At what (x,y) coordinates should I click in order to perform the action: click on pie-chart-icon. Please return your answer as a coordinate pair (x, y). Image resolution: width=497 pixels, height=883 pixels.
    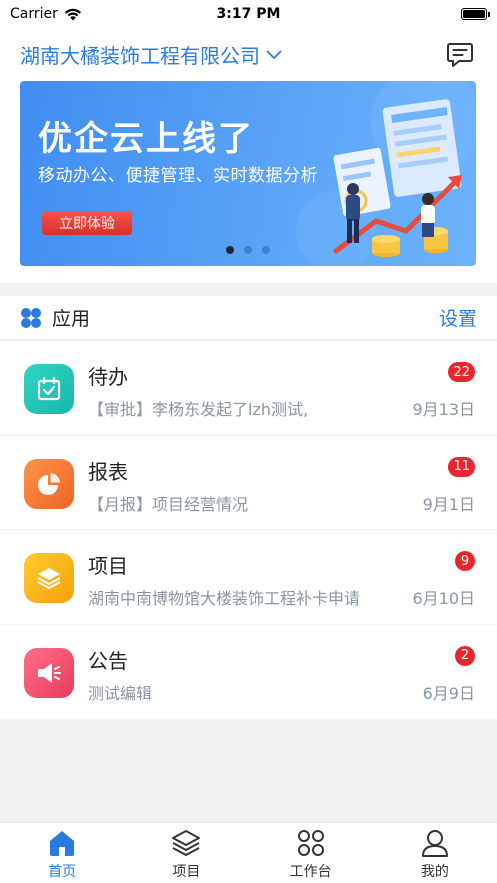
    Looking at the image, I should click on (49, 483).